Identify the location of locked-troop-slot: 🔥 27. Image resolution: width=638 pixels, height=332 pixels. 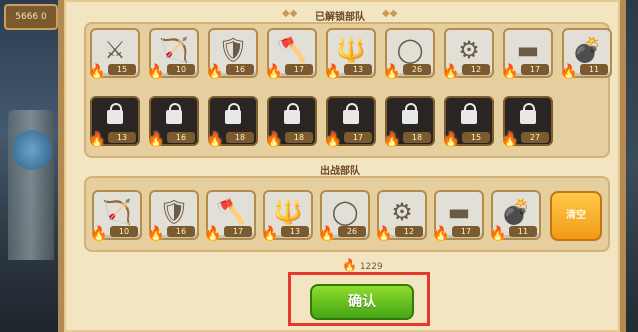
(527, 122).